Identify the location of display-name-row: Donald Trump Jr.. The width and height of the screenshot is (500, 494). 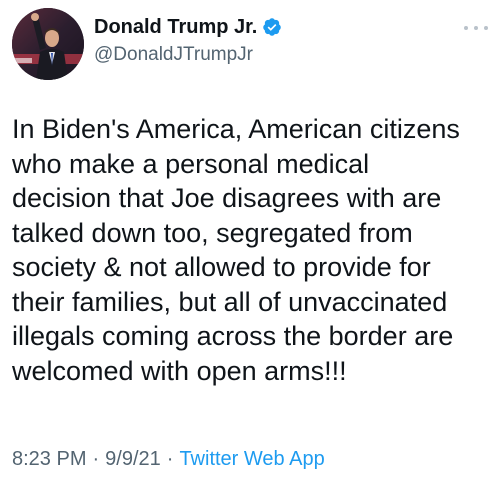
(188, 27).